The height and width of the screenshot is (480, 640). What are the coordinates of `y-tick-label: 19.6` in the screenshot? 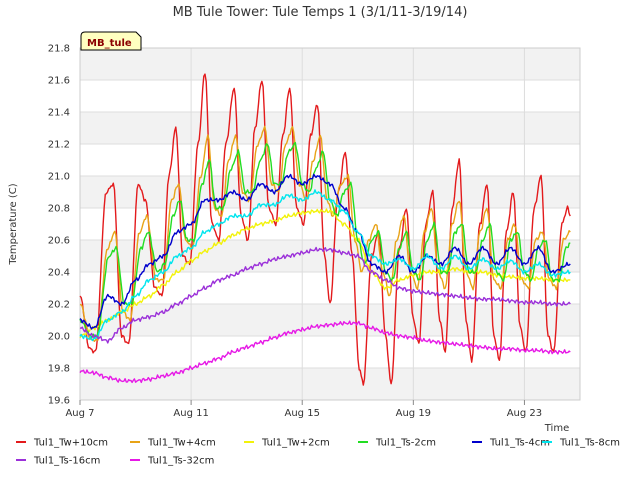 It's located at (59, 401).